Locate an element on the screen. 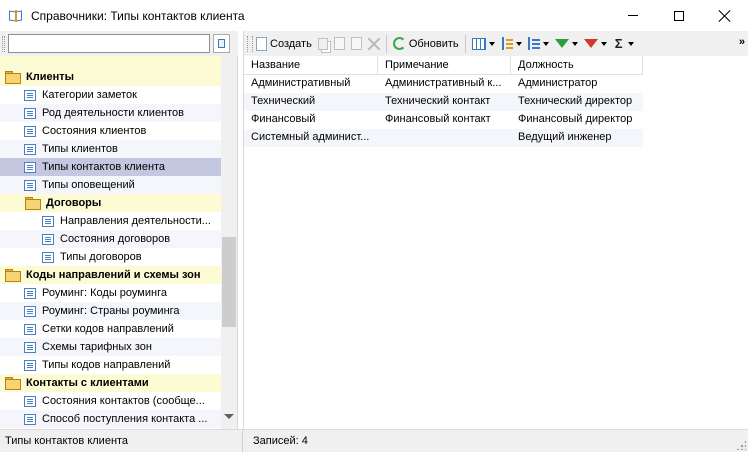 Image resolution: width=748 pixels, height=452 pixels. cell-name: Финансовый is located at coordinates (311, 120).